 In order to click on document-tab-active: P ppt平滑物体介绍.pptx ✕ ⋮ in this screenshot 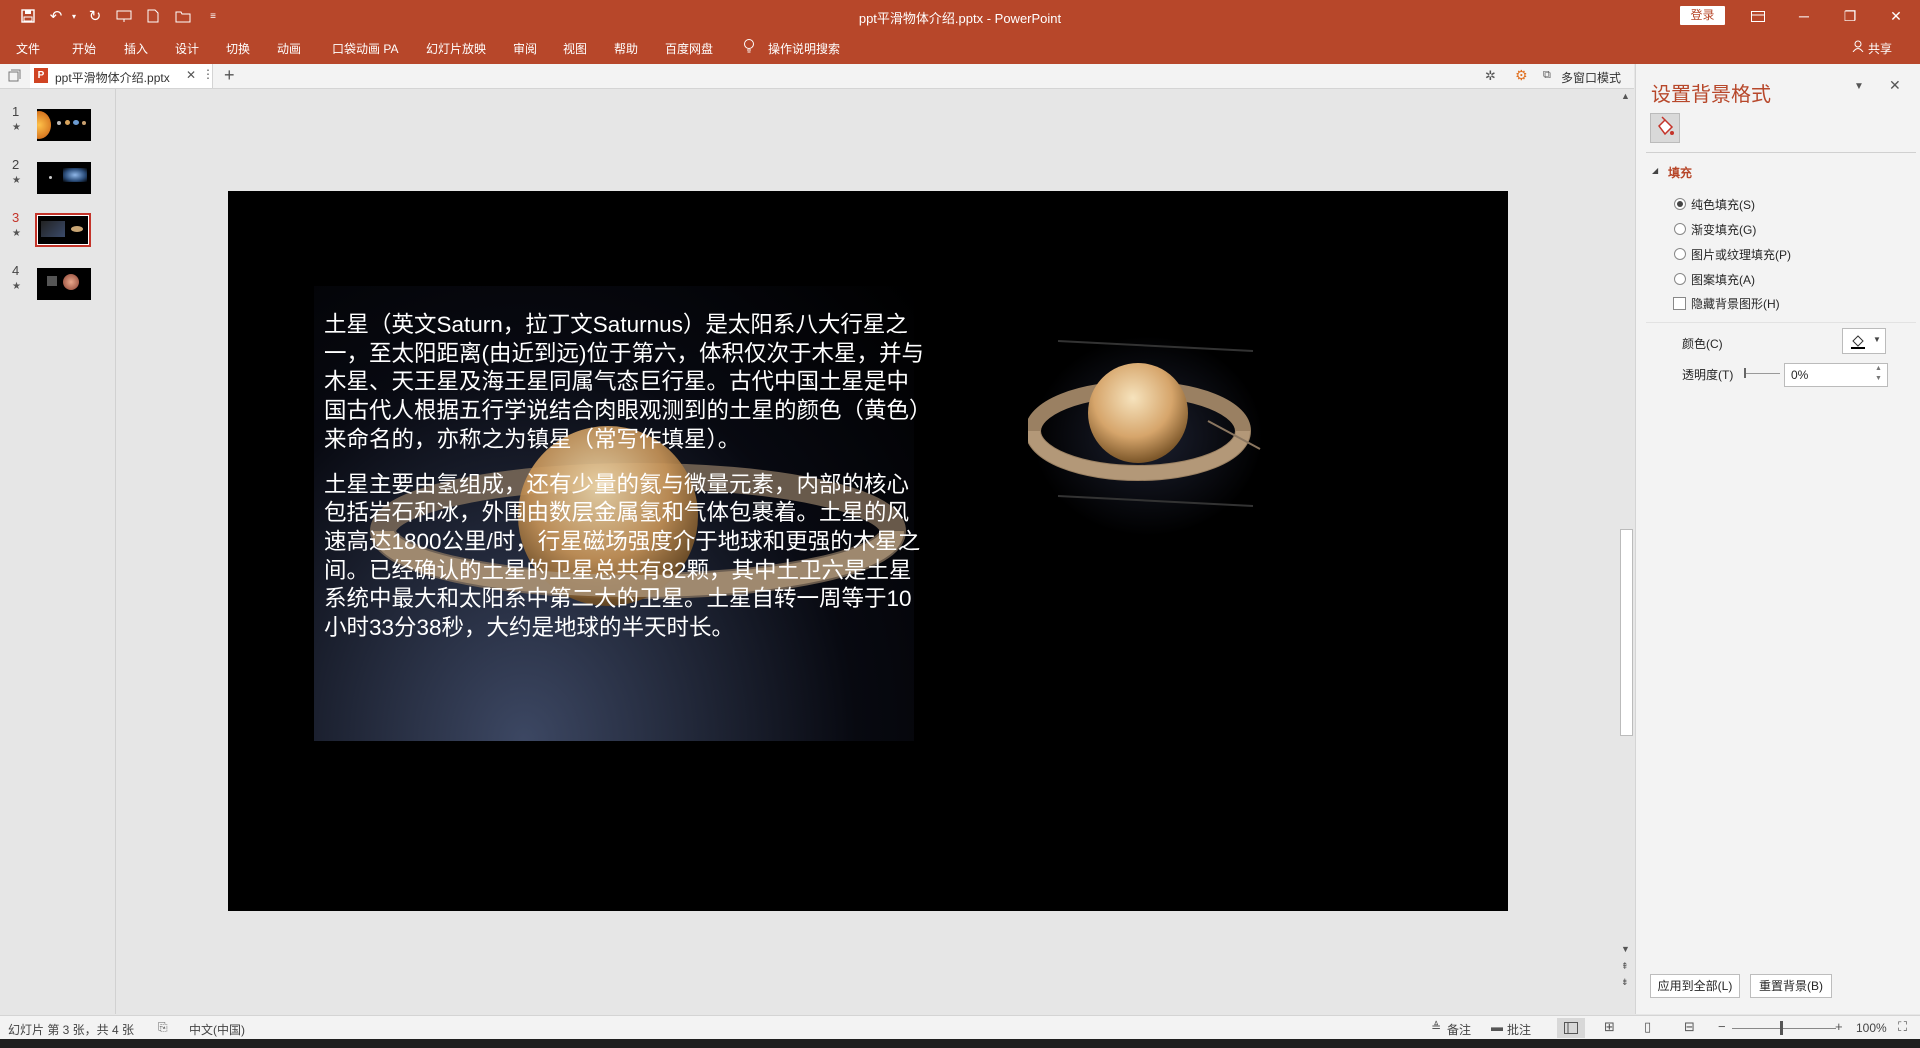, I will do `click(122, 76)`.